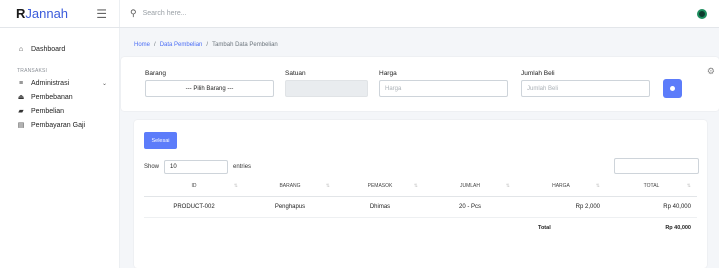 The width and height of the screenshot is (719, 268). Describe the element at coordinates (21, 97) in the screenshot. I see `eject-icon: ⏏` at that location.